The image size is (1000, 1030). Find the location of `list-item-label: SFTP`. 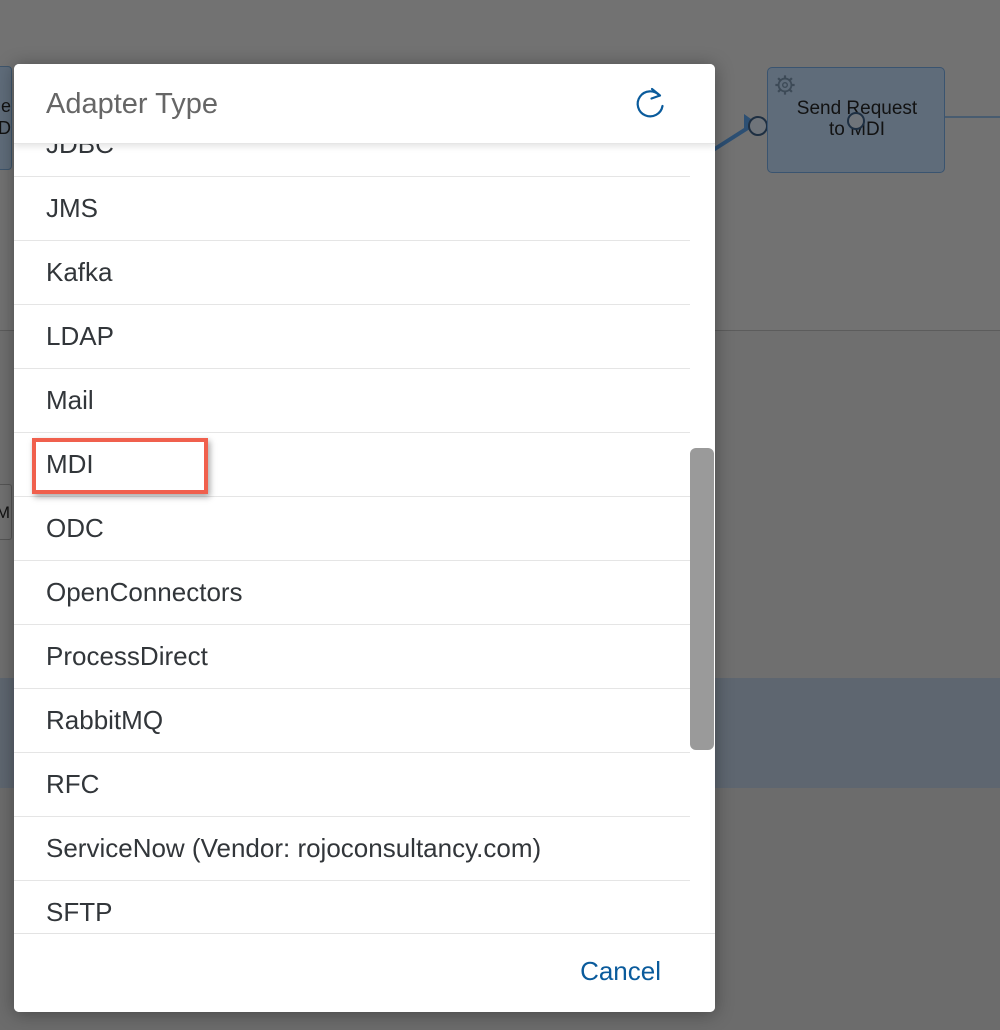

list-item-label: SFTP is located at coordinates (79, 912).